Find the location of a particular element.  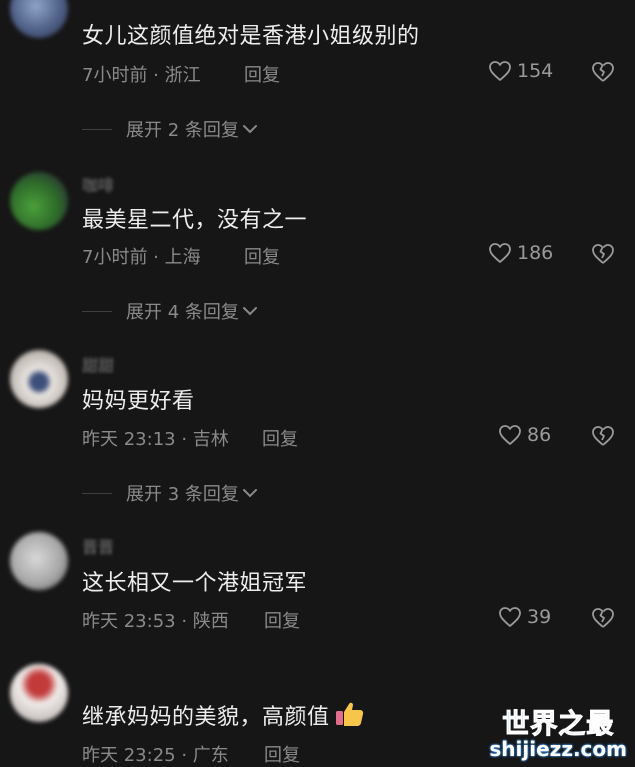

expand-replies-label: 展开 2 条回复 is located at coordinates (182, 130).